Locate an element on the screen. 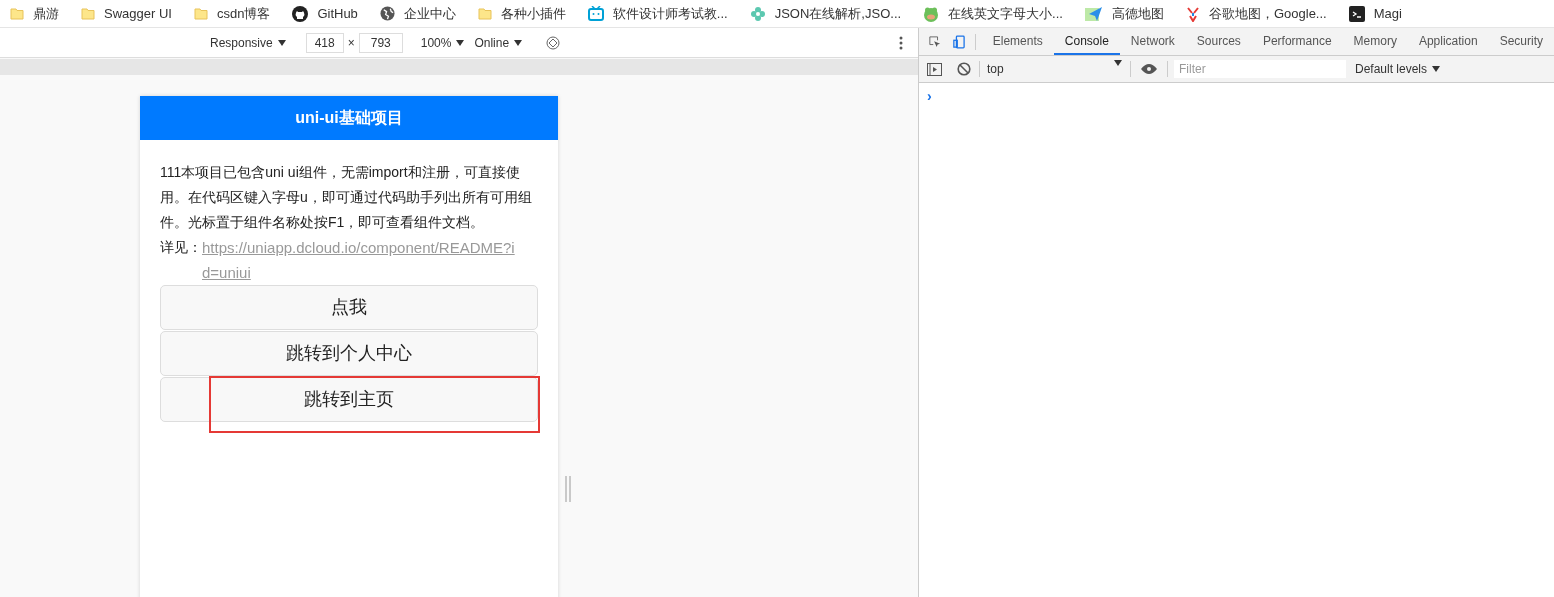 The image size is (1554, 597). devtools-tab: Elements is located at coordinates (1017, 41).